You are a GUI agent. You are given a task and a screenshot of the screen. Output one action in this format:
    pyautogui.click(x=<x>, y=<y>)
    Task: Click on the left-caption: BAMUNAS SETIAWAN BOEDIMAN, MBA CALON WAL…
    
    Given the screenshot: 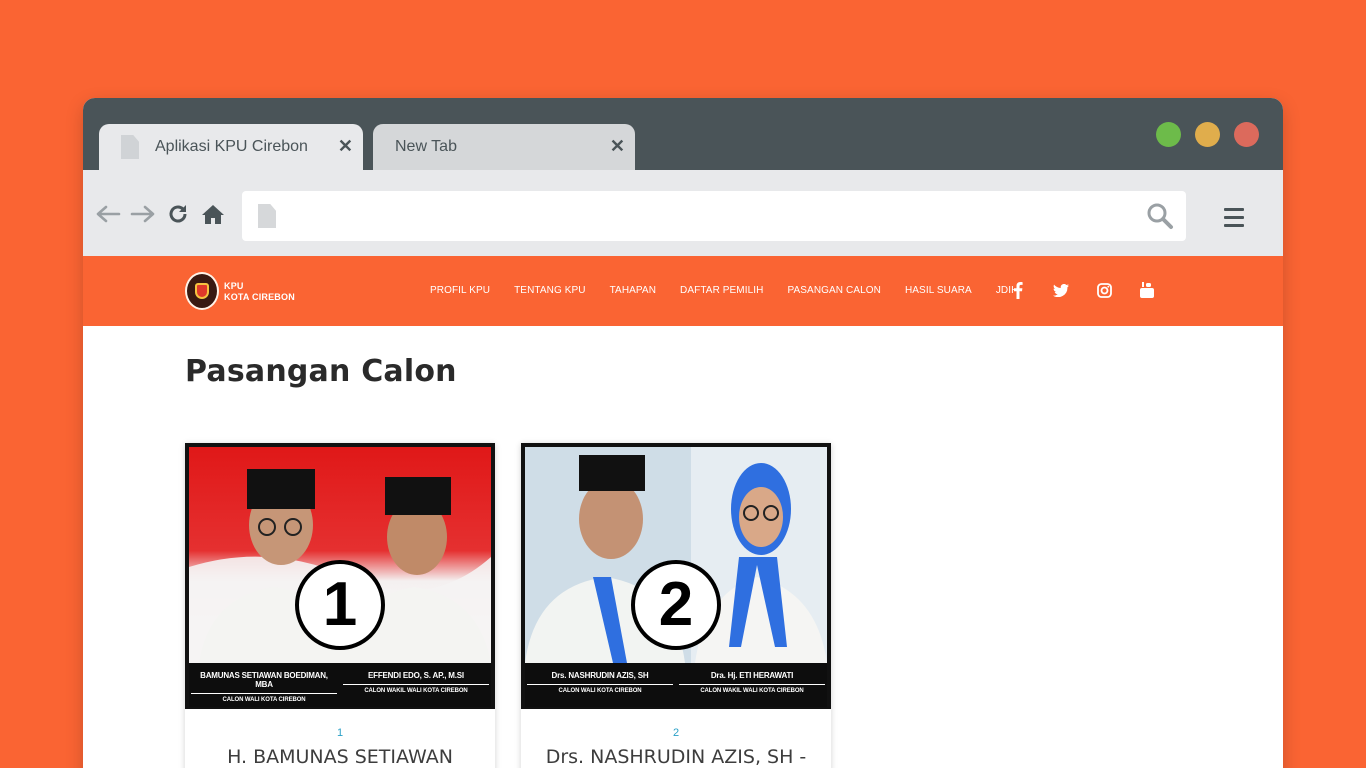 What is the action you would take?
    pyautogui.click(x=264, y=687)
    